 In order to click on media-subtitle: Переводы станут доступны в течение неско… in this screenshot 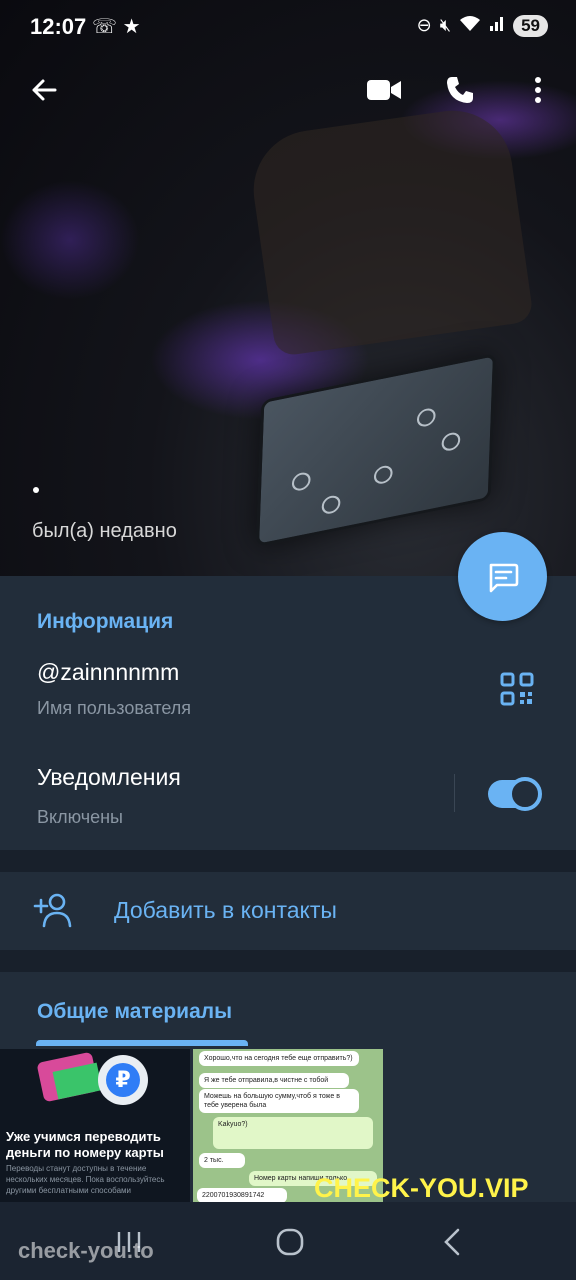, I will do `click(85, 1179)`.